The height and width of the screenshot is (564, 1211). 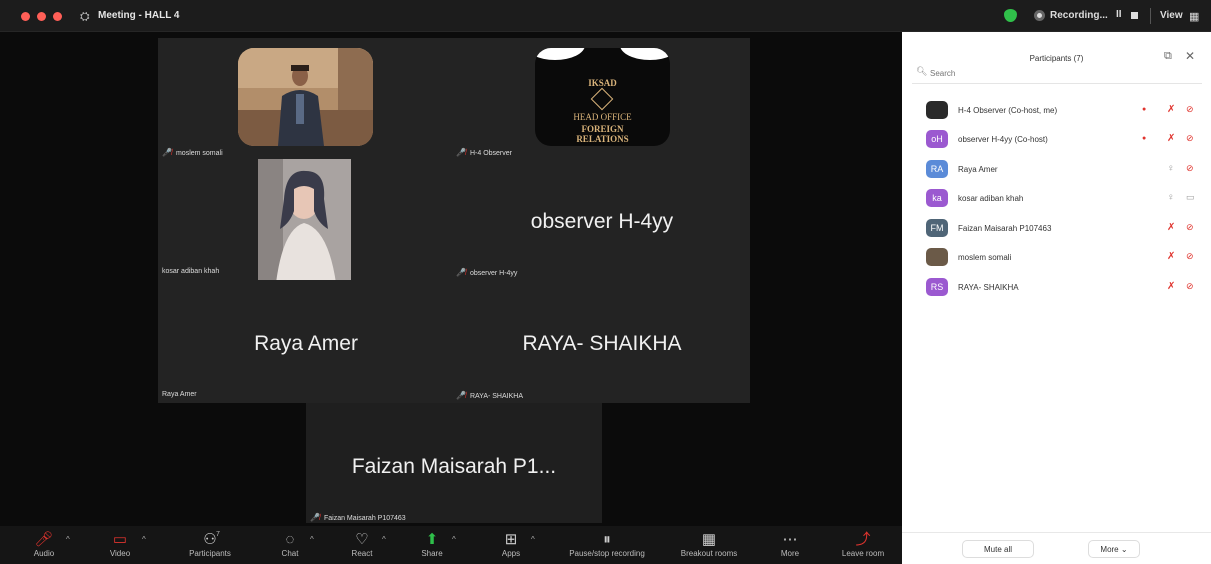 What do you see at coordinates (210, 546) in the screenshot?
I see `participants-button: ⚇ 7 Participants` at bounding box center [210, 546].